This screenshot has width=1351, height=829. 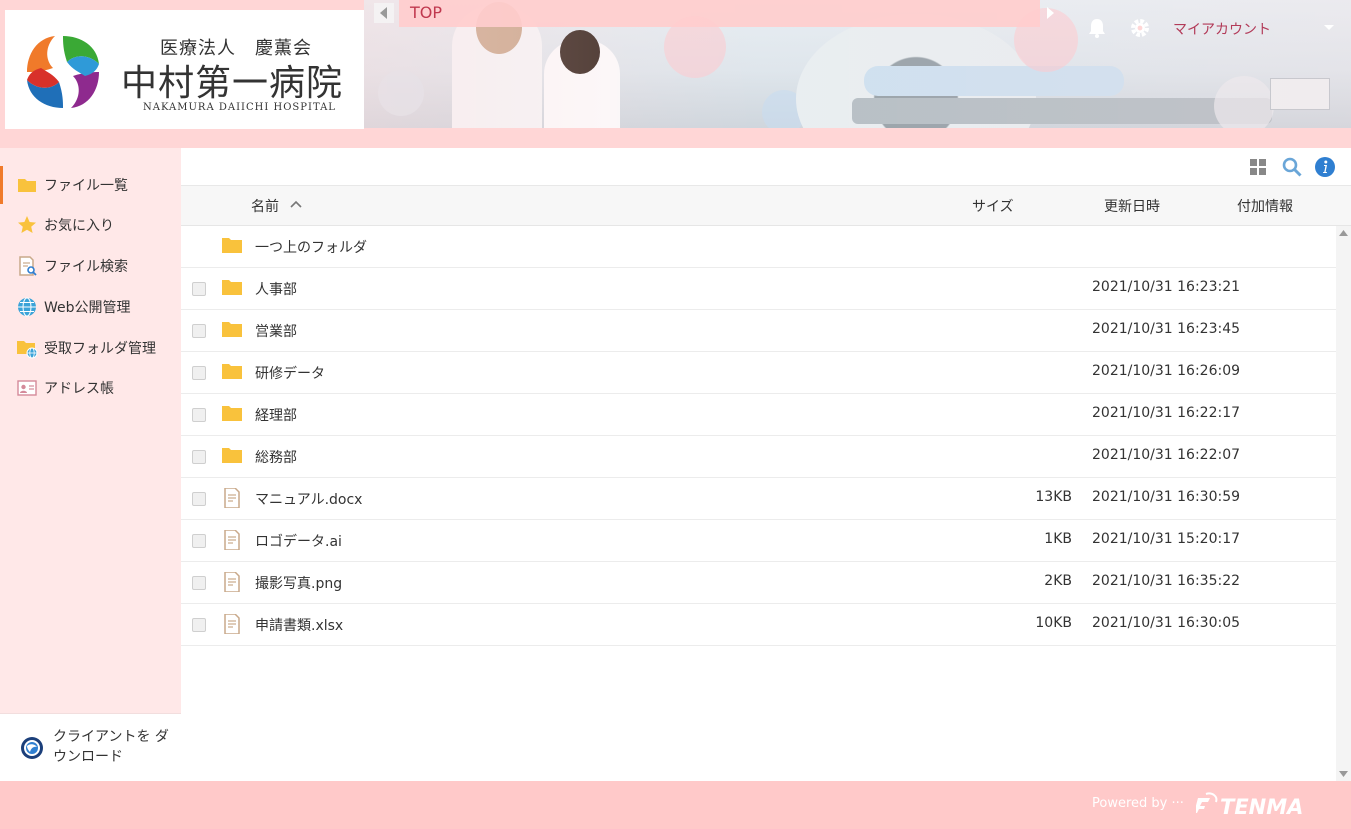 I want to click on bell-icon, so click(x=1097, y=28).